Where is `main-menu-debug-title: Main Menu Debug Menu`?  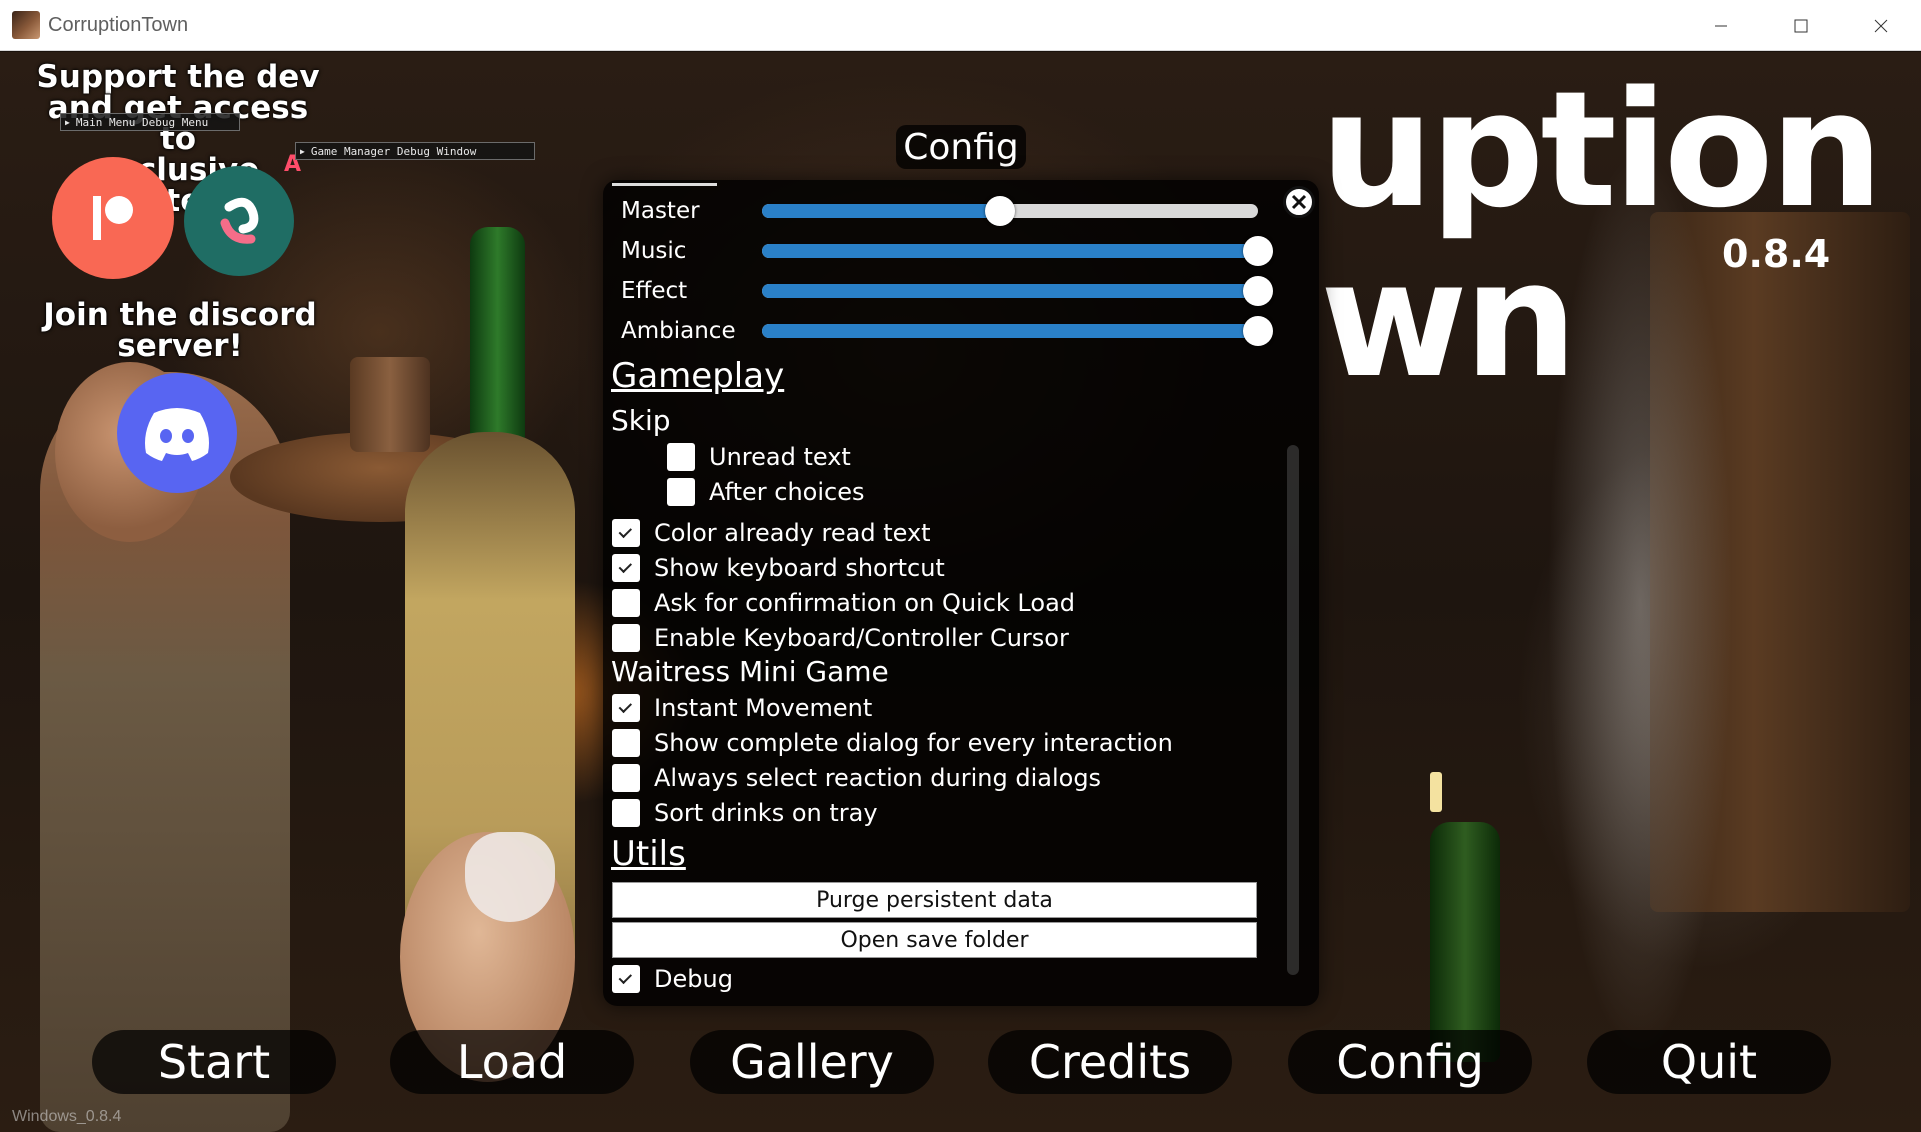
main-menu-debug-title: Main Menu Debug Menu is located at coordinates (142, 122).